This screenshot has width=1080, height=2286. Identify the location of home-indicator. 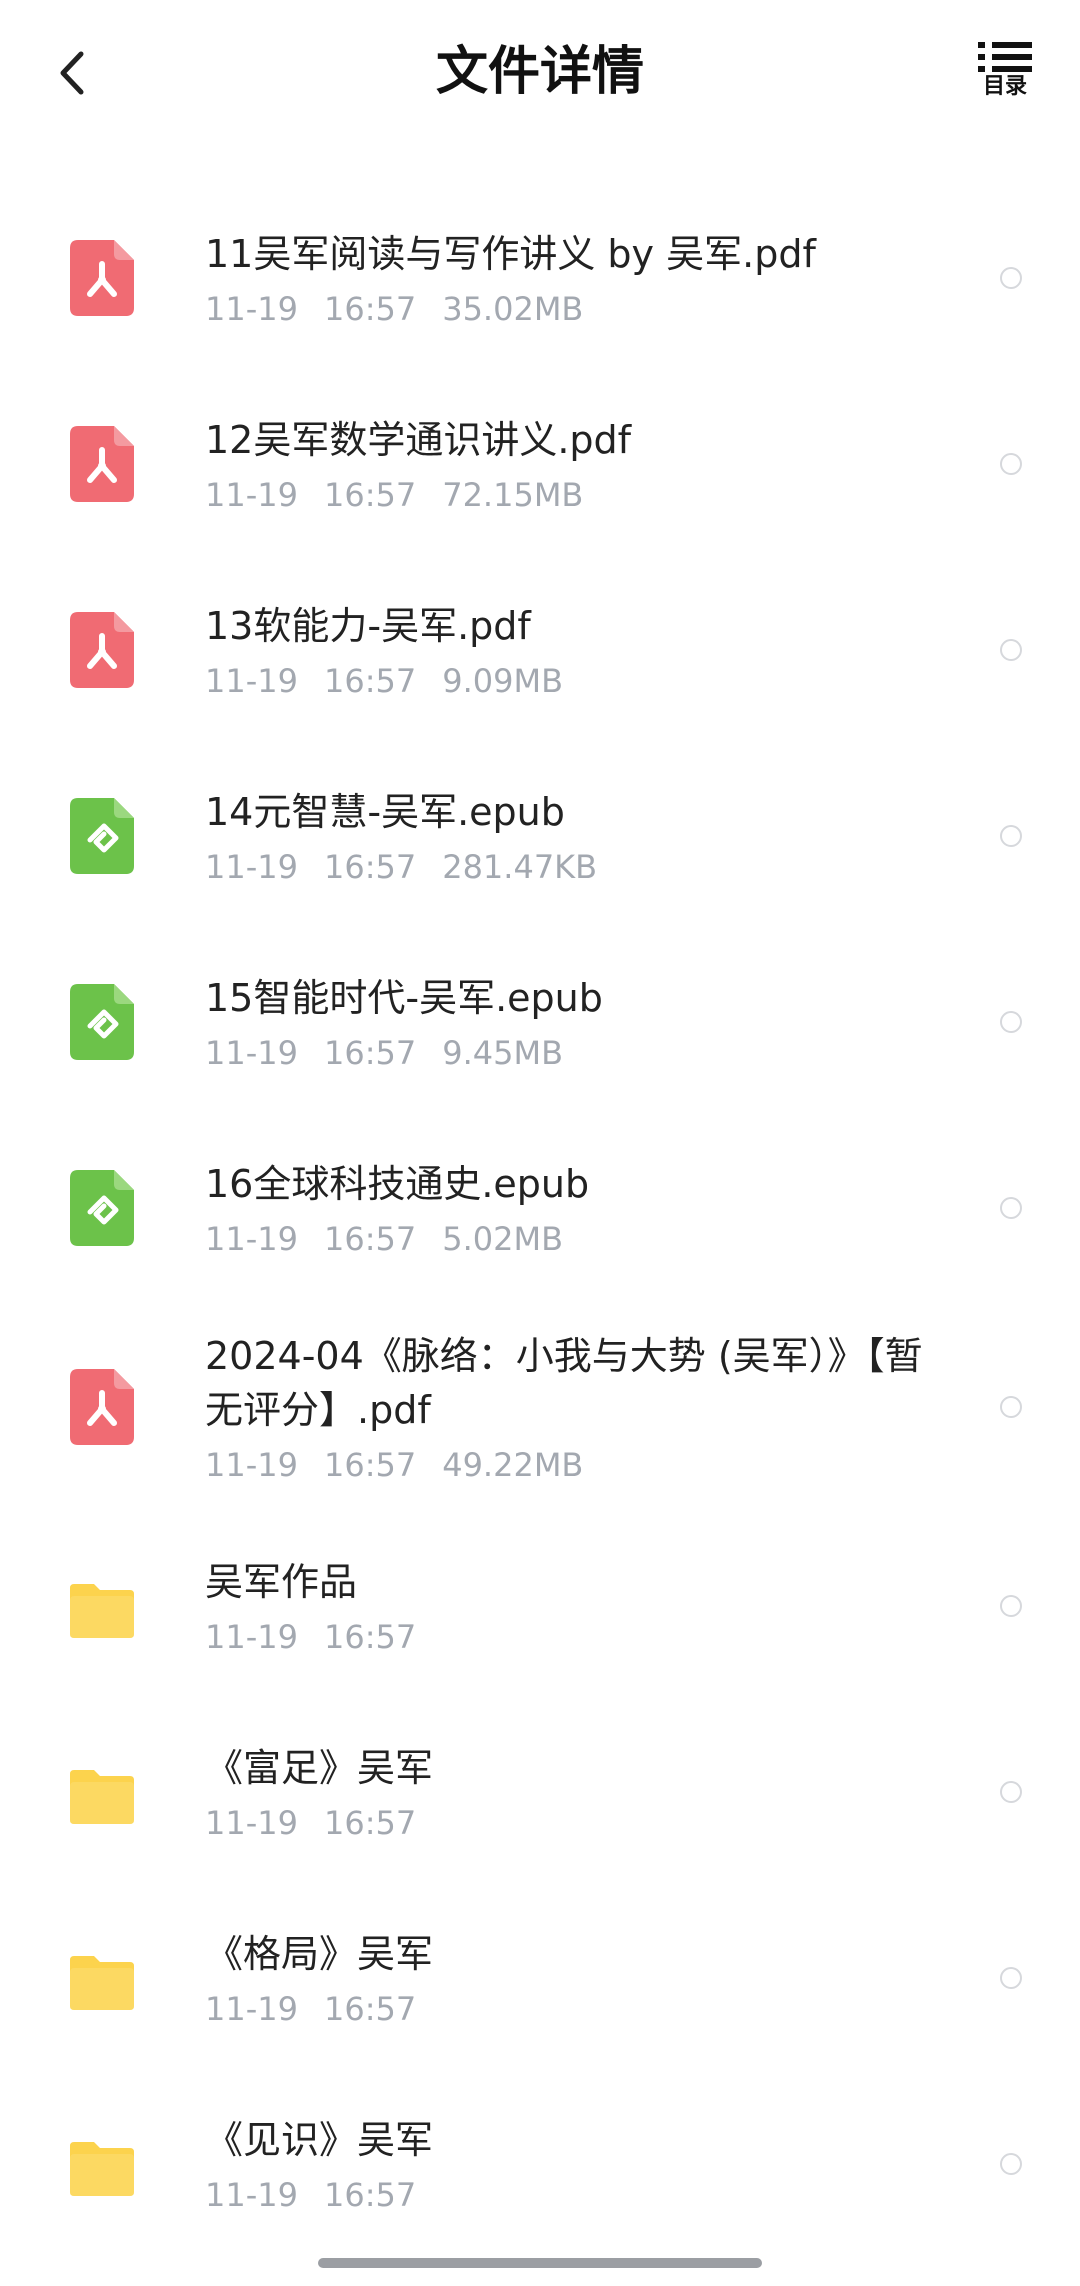
(540, 2263).